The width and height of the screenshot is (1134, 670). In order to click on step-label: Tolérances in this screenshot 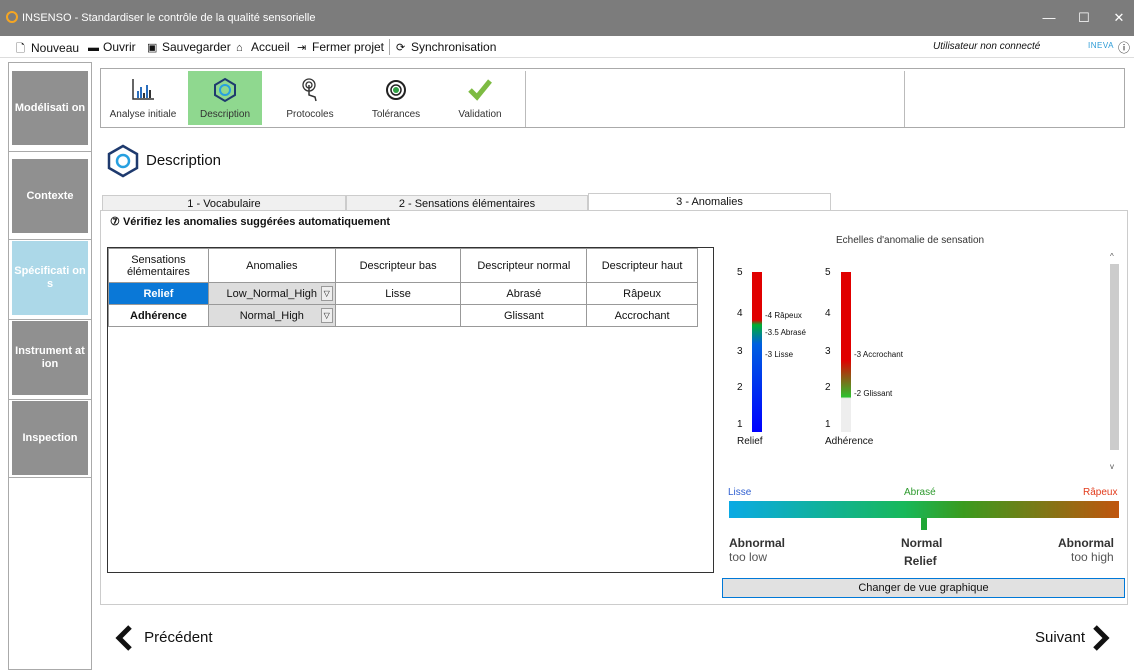, I will do `click(396, 114)`.